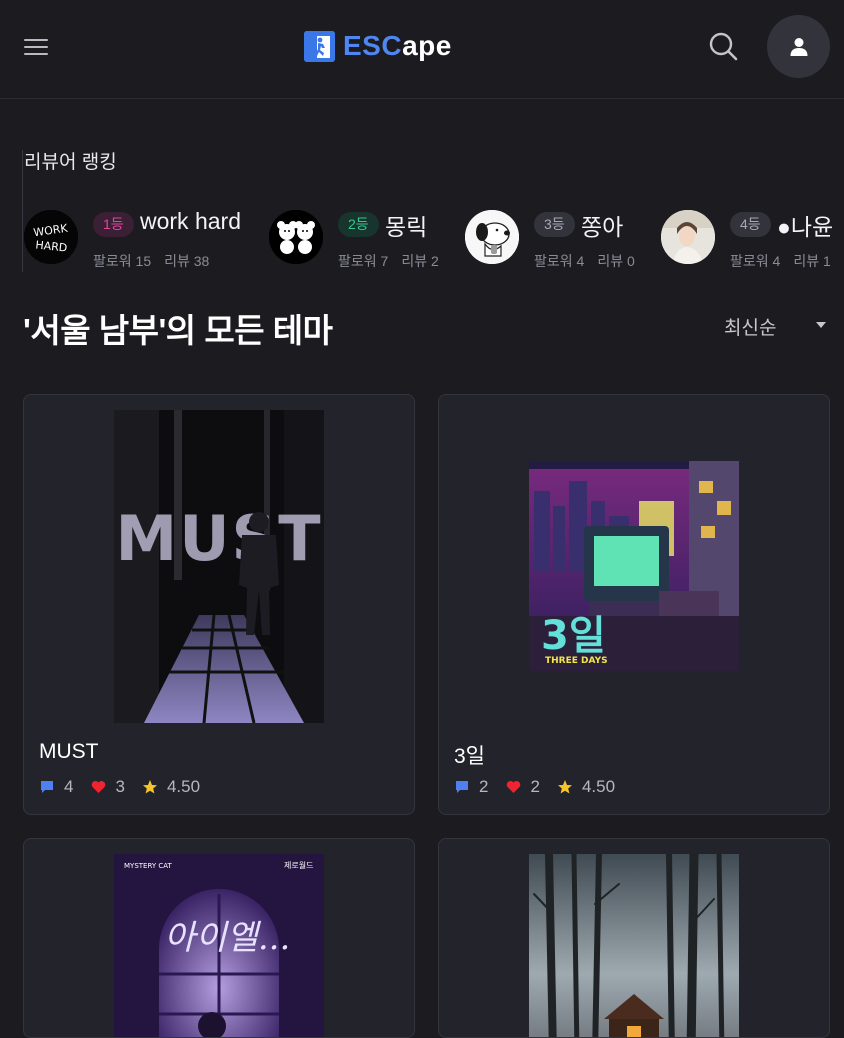  I want to click on theme-stats: 2 2 4.50, so click(543, 787).